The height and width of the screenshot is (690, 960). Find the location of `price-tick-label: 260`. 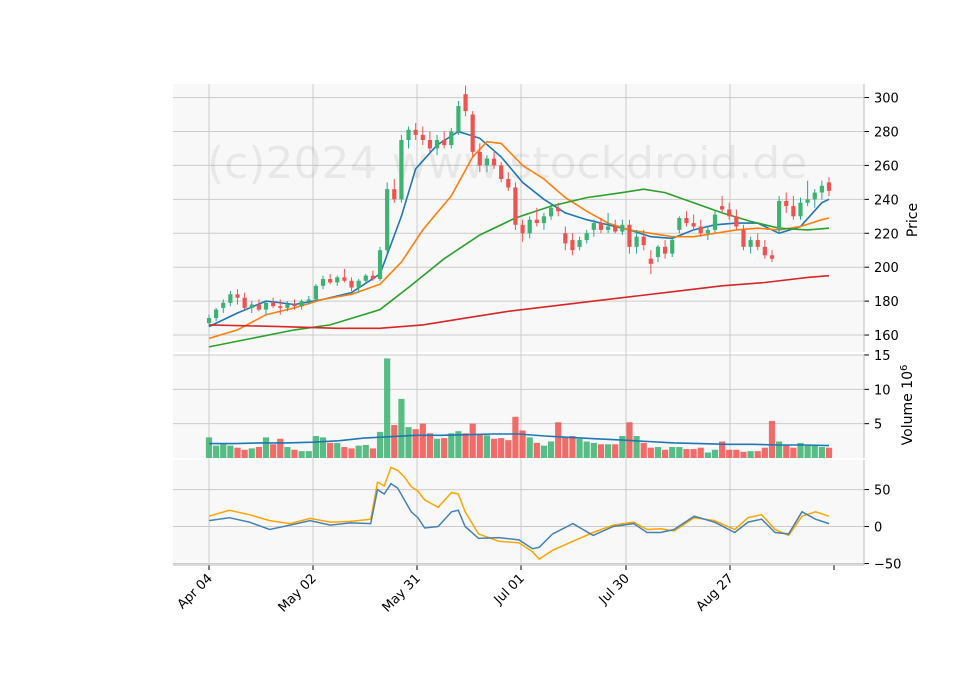

price-tick-label: 260 is located at coordinates (886, 166).